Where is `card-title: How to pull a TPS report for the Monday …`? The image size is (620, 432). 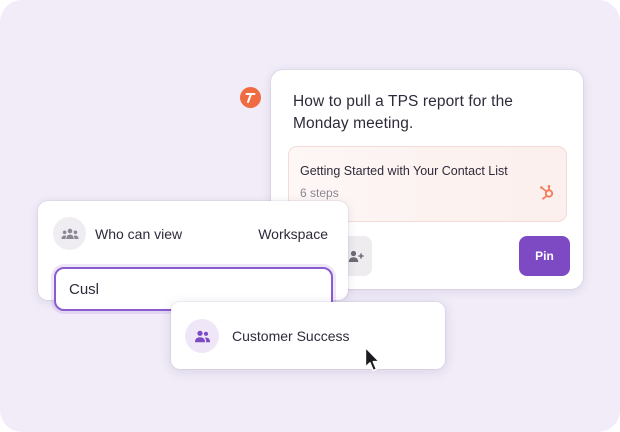 card-title: How to pull a TPS report for the Monday … is located at coordinates (403, 112).